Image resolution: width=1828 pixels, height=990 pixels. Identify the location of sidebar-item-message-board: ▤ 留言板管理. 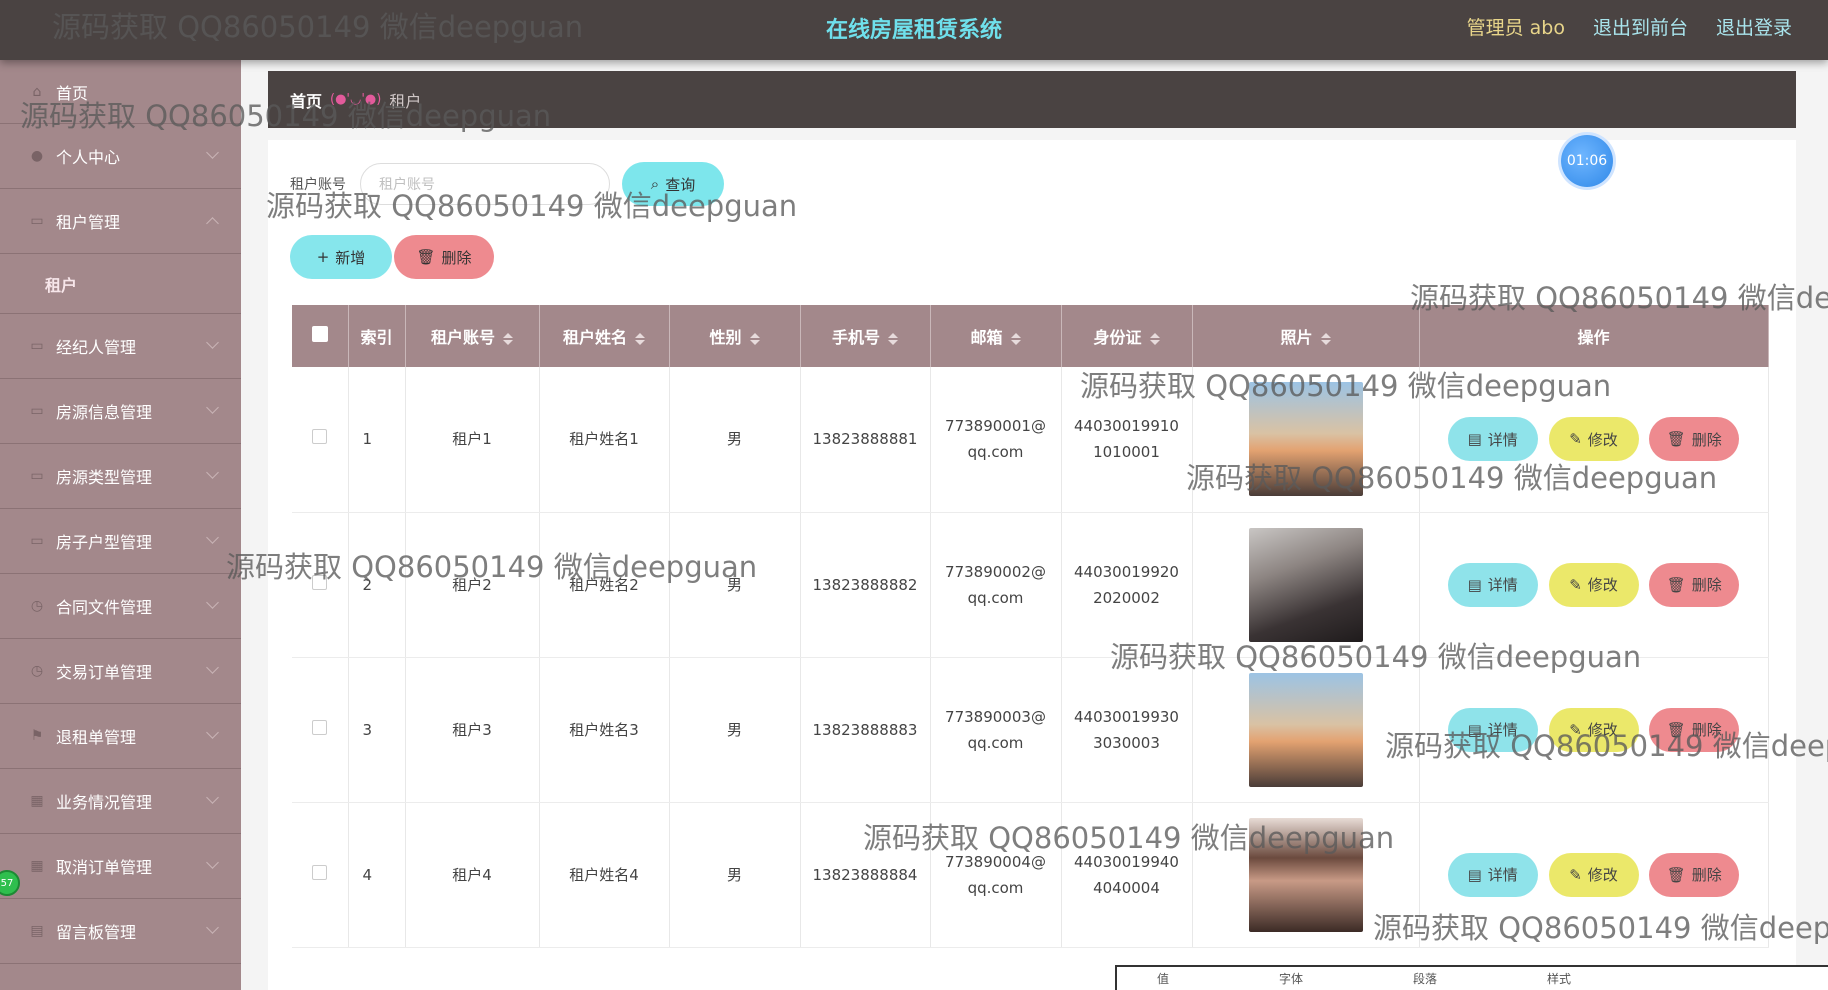
(120, 931).